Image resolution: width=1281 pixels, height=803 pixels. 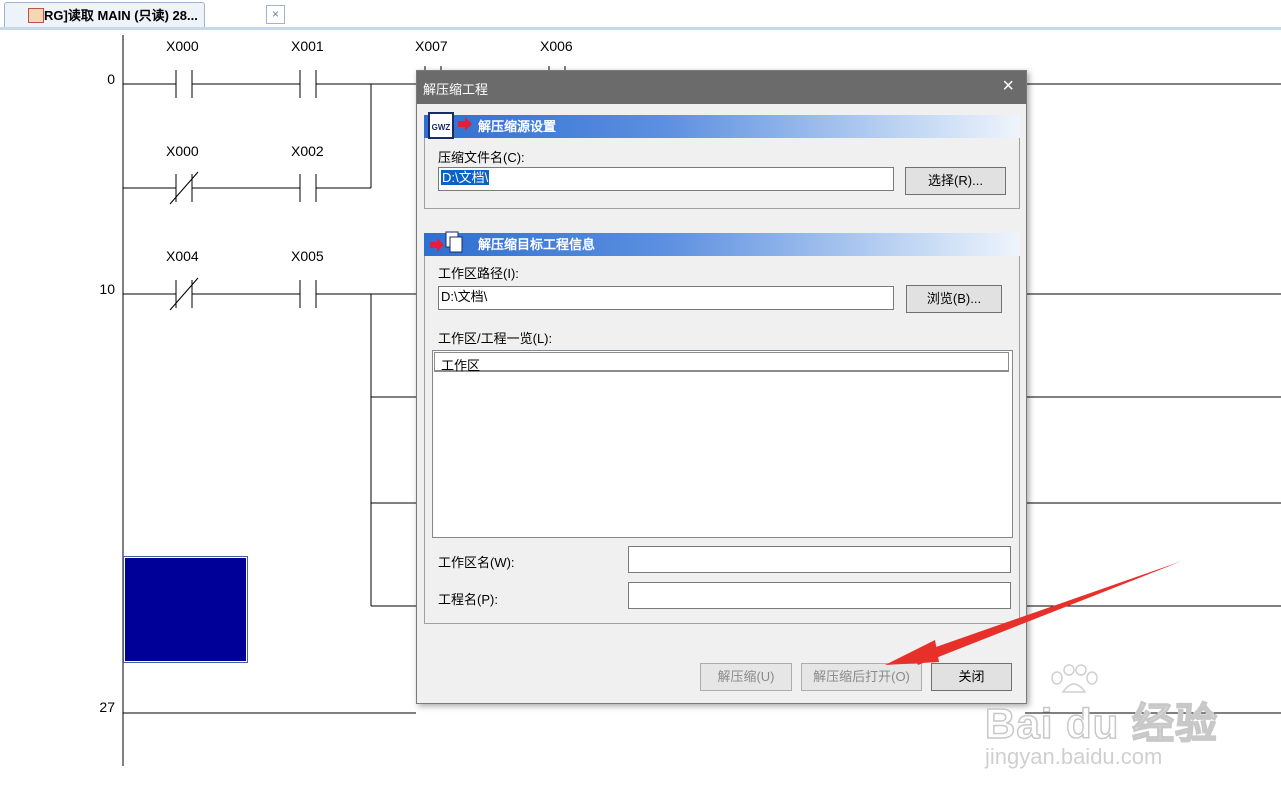 What do you see at coordinates (307, 46) in the screenshot?
I see `contact-label: X001` at bounding box center [307, 46].